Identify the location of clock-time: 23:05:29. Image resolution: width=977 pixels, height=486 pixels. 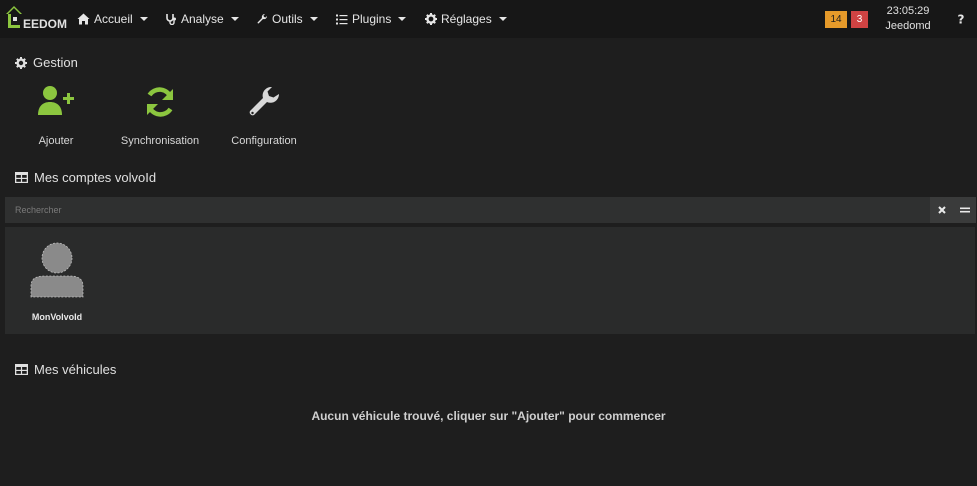
(908, 11).